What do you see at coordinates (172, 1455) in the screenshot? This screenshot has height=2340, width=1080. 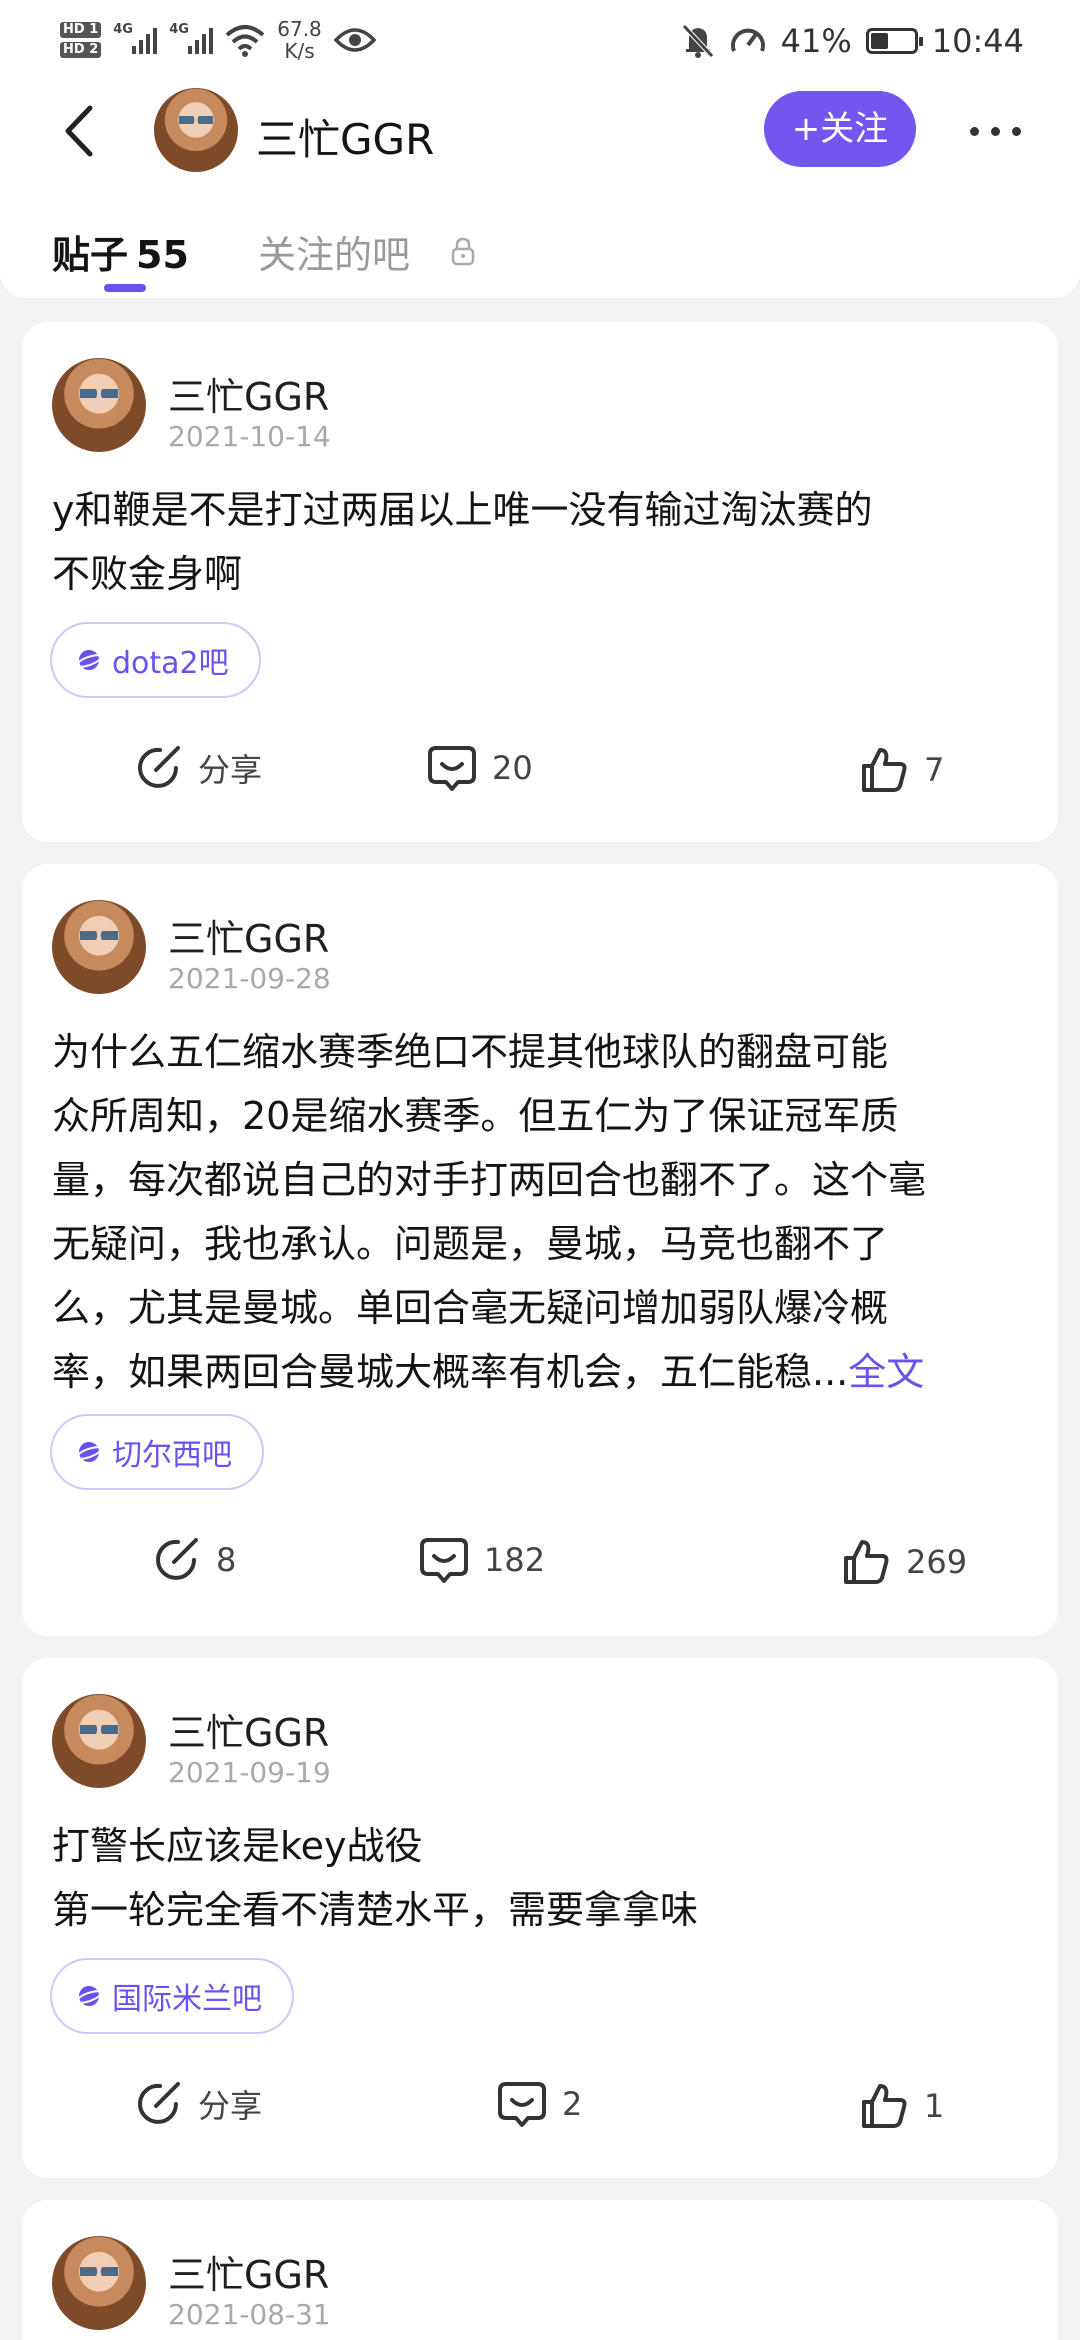 I see `forum-tag-label: 切尔西吧` at bounding box center [172, 1455].